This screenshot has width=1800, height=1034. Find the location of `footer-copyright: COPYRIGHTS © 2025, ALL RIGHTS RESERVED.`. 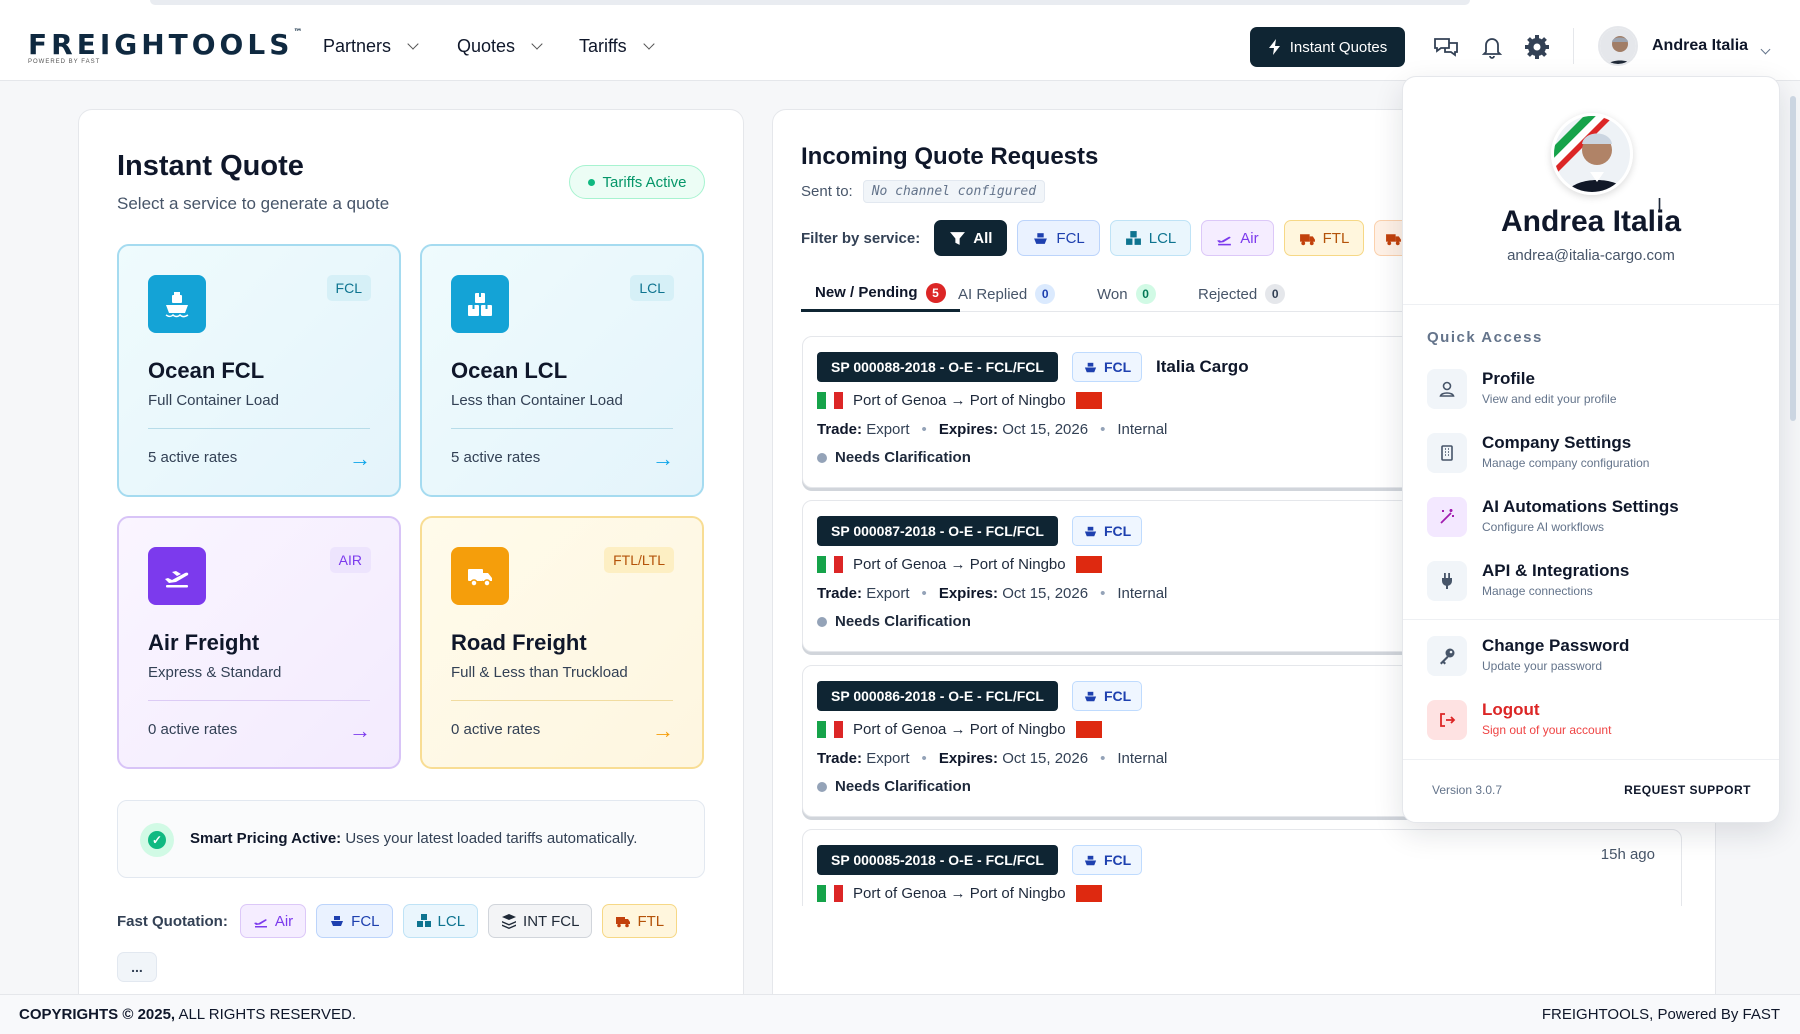

footer-copyright: COPYRIGHTS © 2025, ALL RIGHTS RESERVED. is located at coordinates (187, 1014).